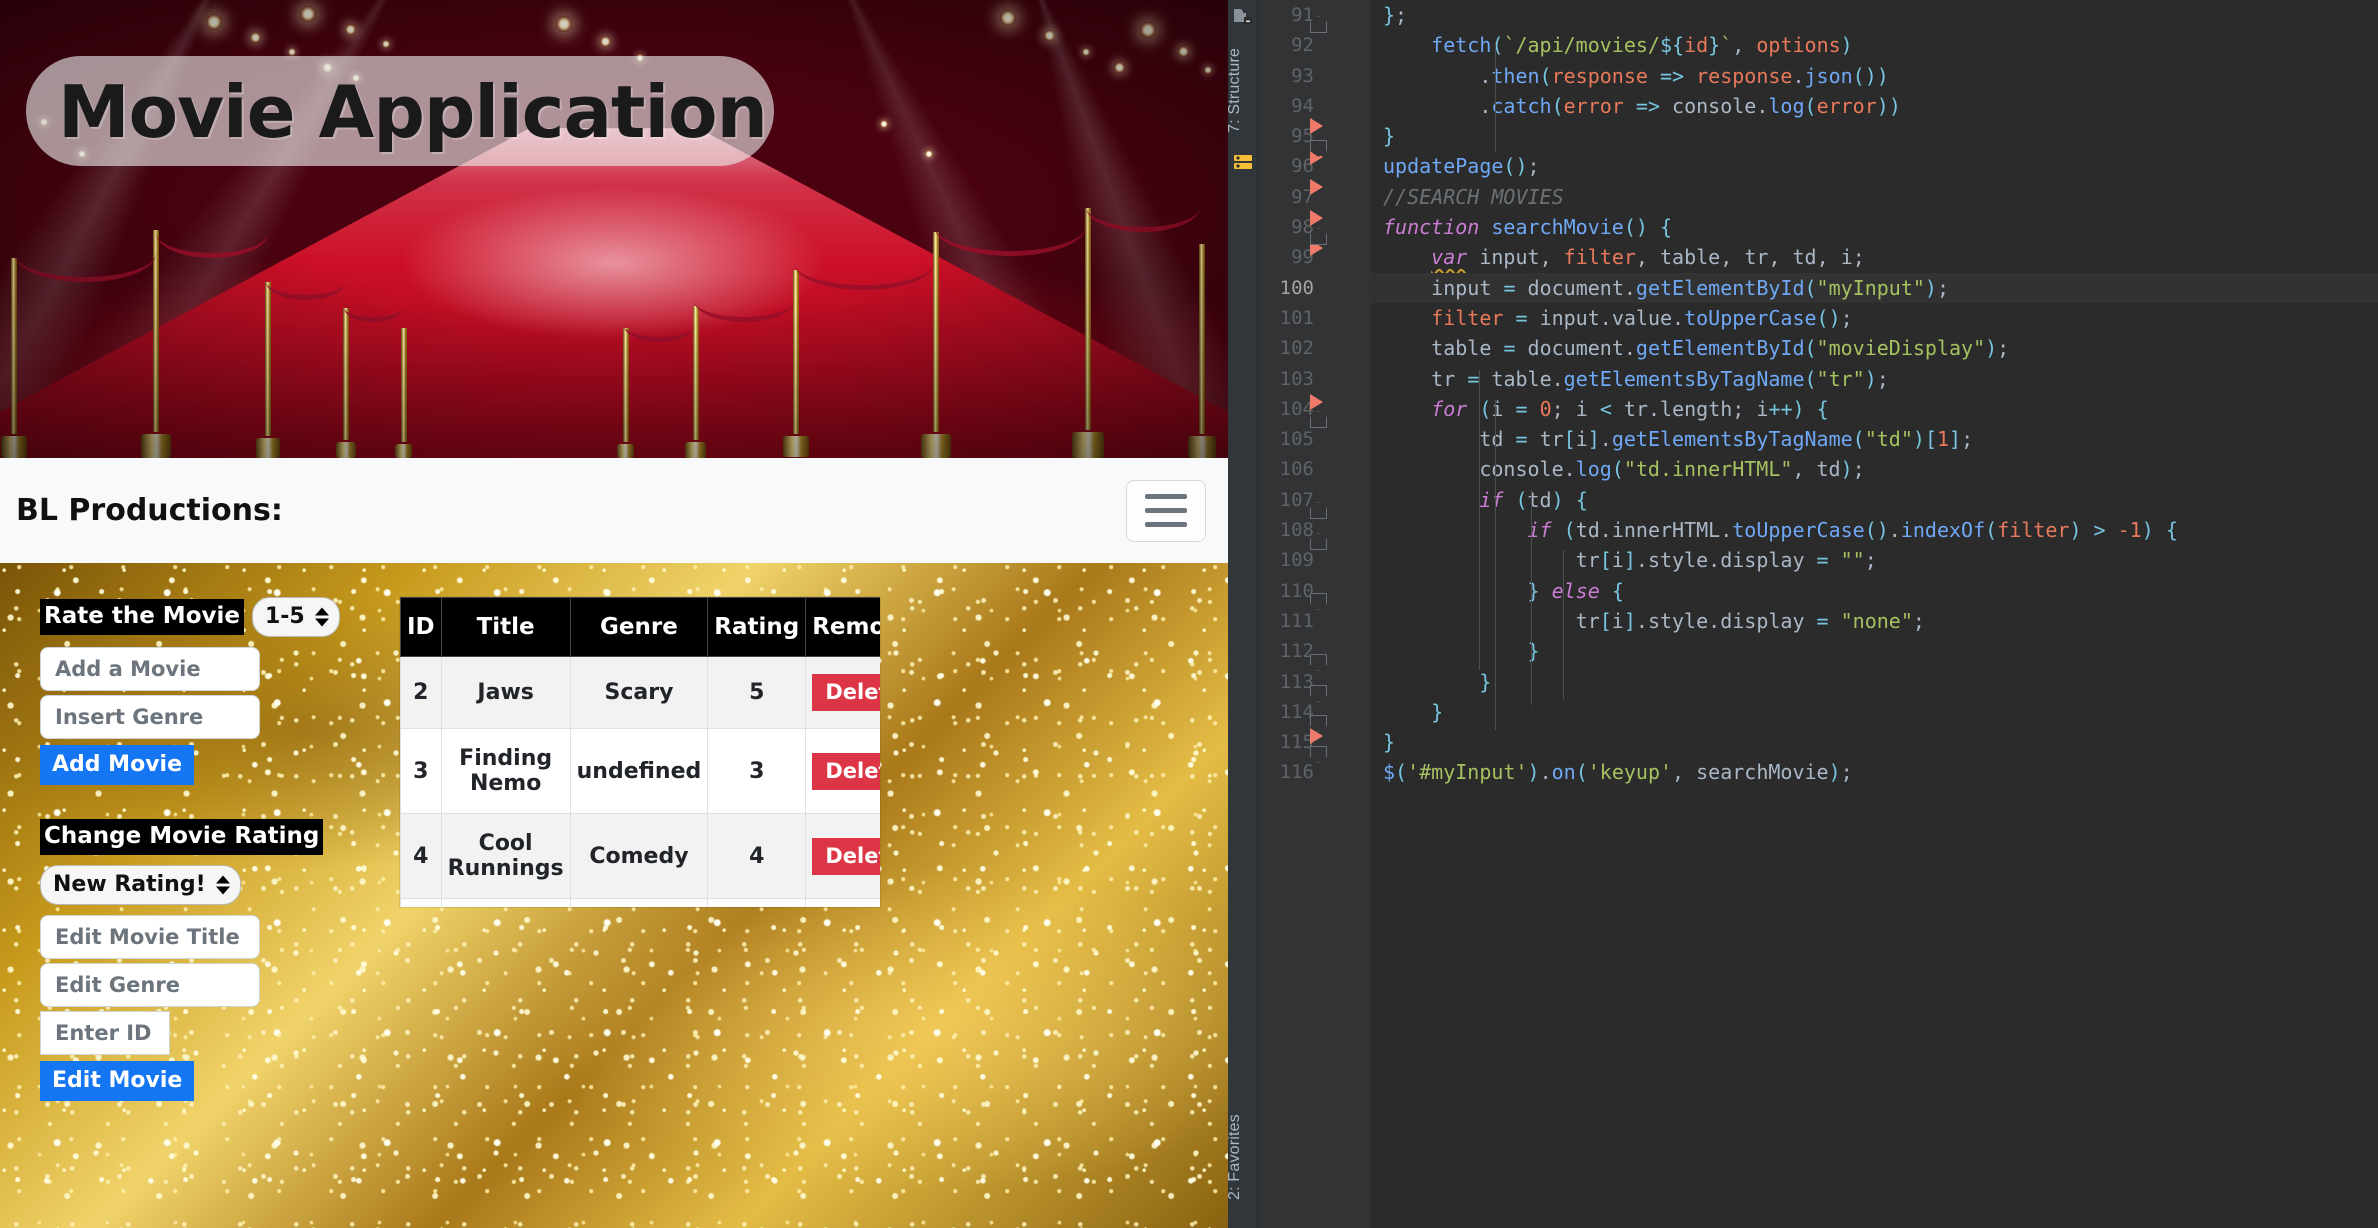 The image size is (2378, 1228). What do you see at coordinates (105, 1033) in the screenshot?
I see `edit-movie-id-input` at bounding box center [105, 1033].